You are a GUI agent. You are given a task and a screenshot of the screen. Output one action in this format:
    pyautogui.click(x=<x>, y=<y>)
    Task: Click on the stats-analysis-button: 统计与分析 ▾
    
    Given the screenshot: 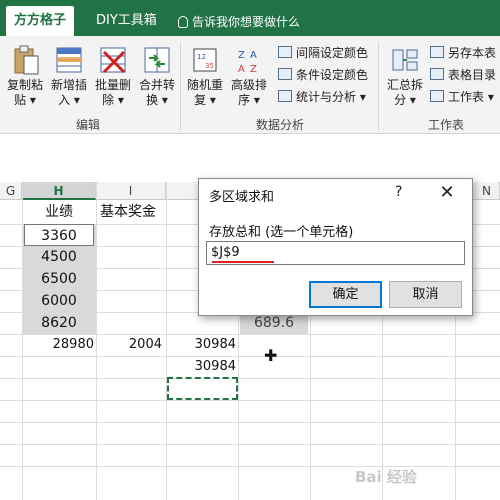 What is the action you would take?
    pyautogui.click(x=322, y=97)
    